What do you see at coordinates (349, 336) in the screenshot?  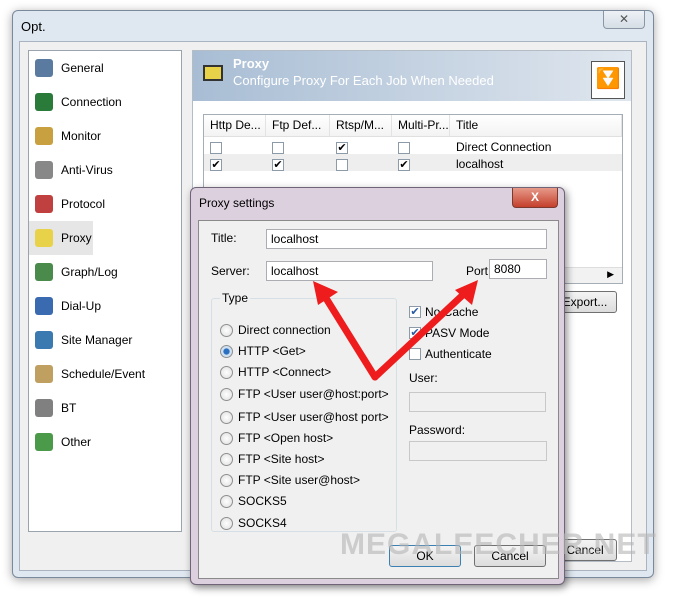 I see `arrow-to-server` at bounding box center [349, 336].